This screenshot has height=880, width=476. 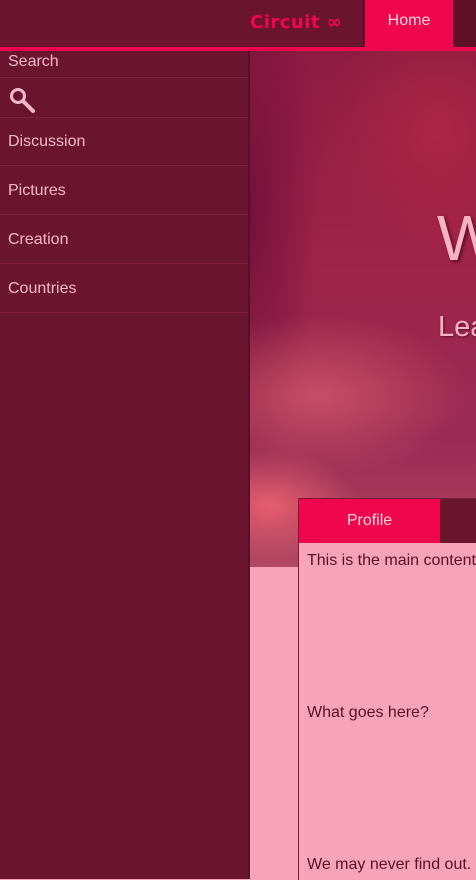 I want to click on sidebar-item-countries: Countries, so click(x=124, y=289).